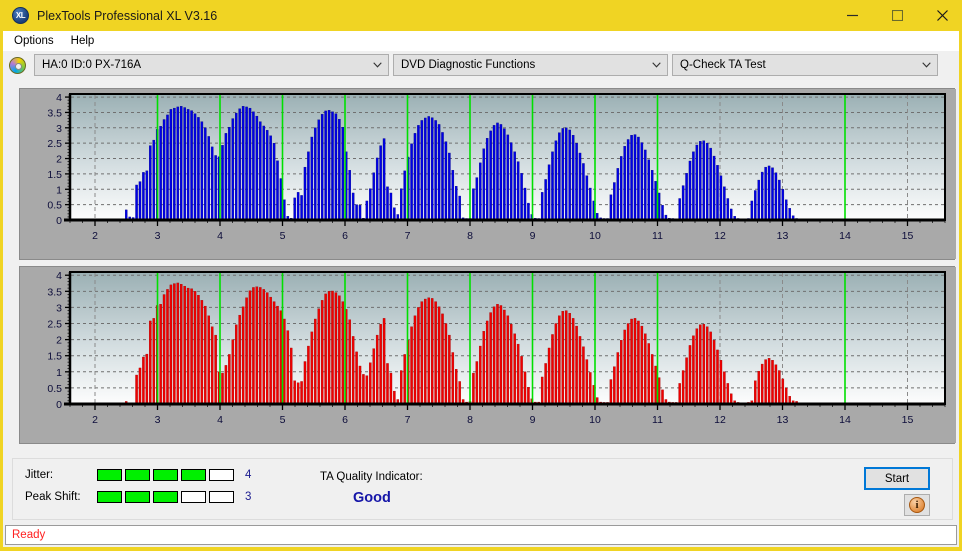 This screenshot has width=962, height=551. I want to click on menu-item-help: Help, so click(84, 41).